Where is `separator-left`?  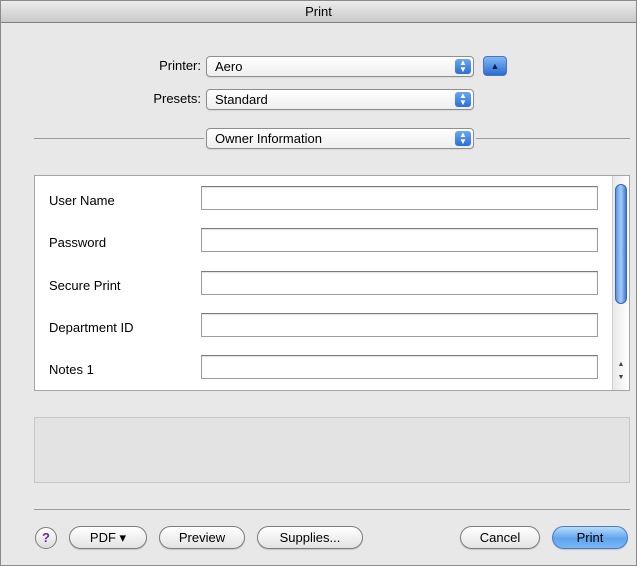 separator-left is located at coordinates (119, 138).